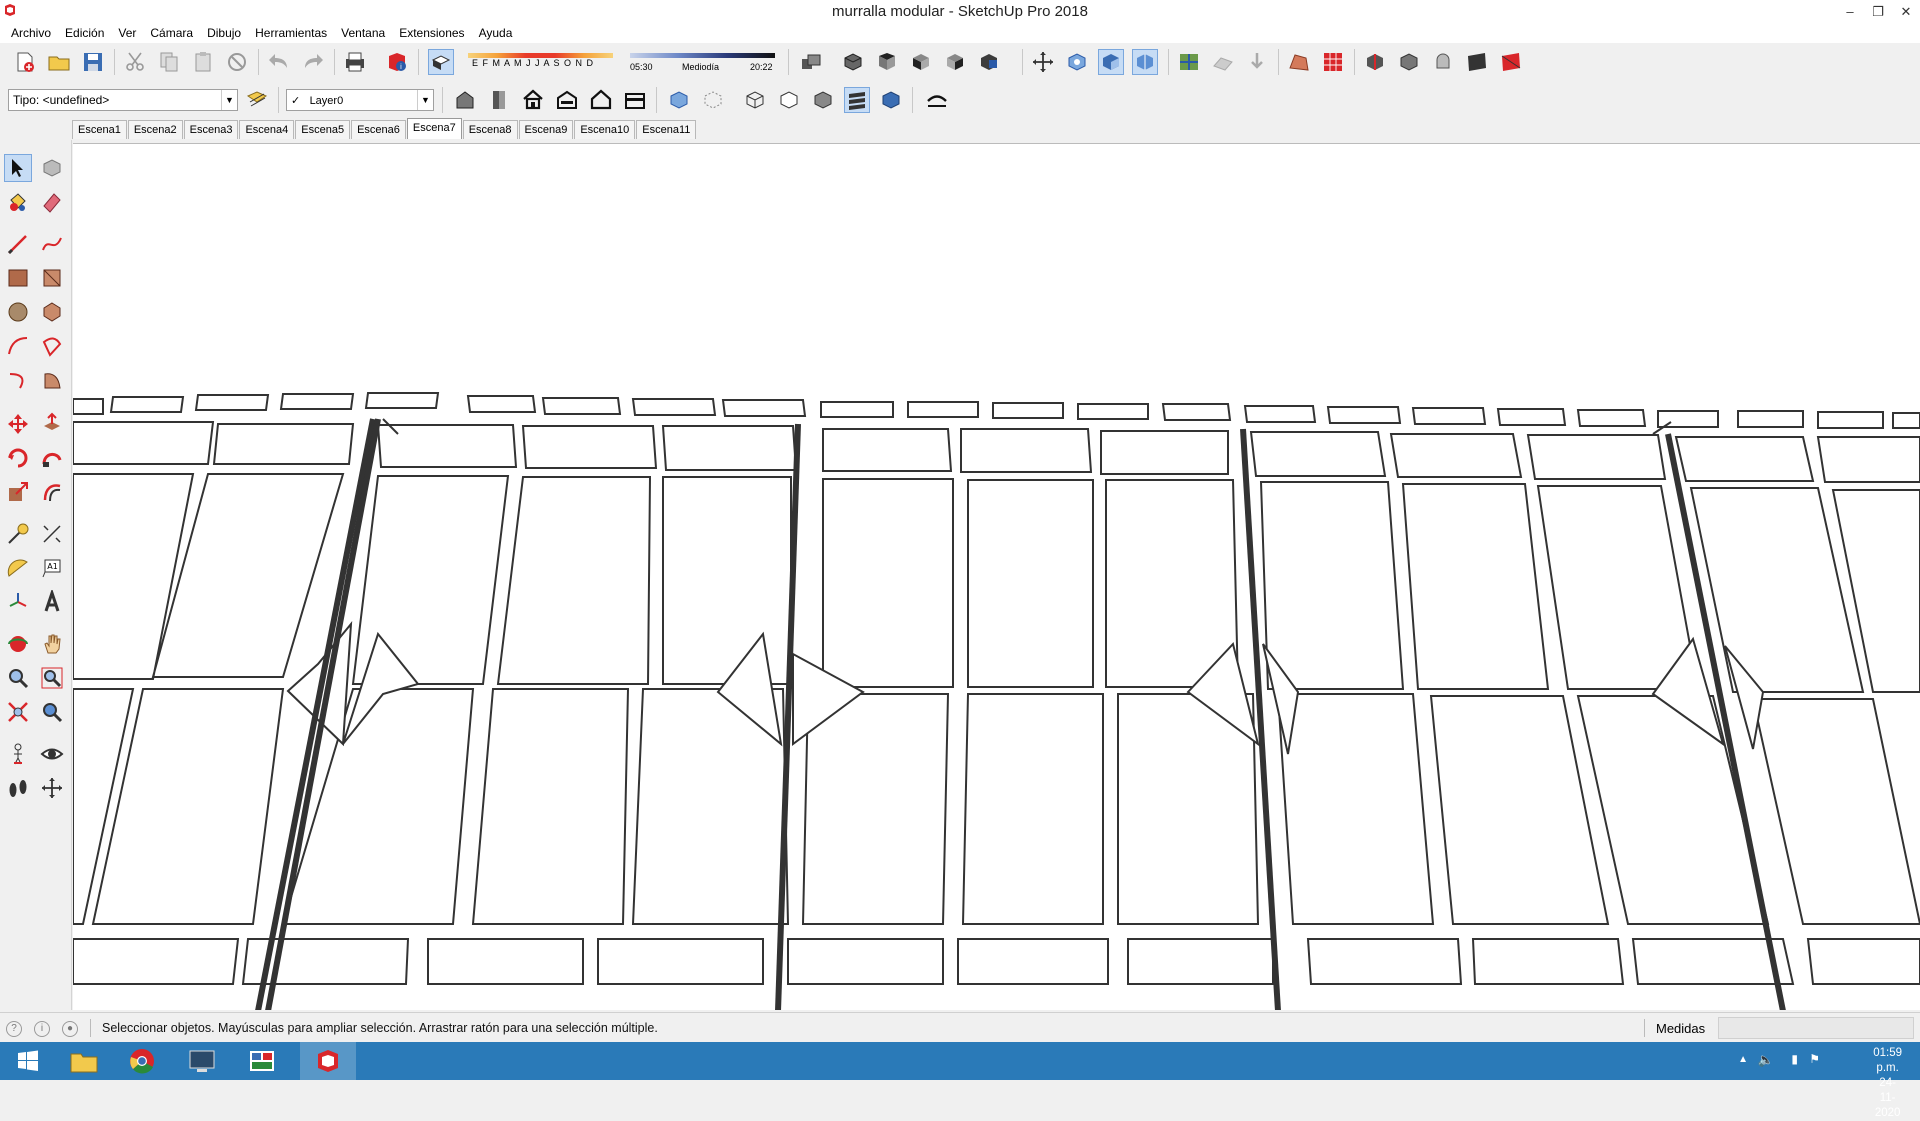 The width and height of the screenshot is (1920, 1121). What do you see at coordinates (465, 100) in the screenshot?
I see `iso-house-icon` at bounding box center [465, 100].